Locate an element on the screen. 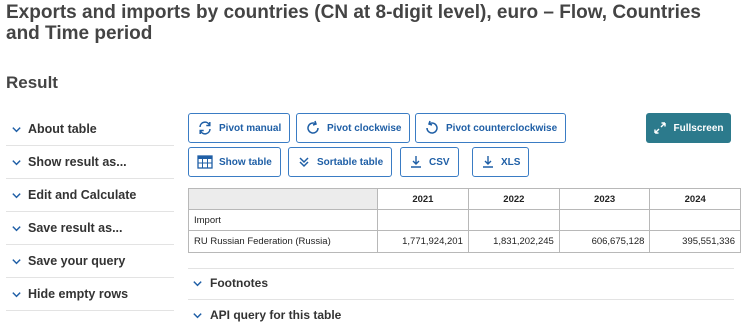 The image size is (741, 325). sidebar-item-hide-empty-rows: Hide empty rows is located at coordinates (90, 294).